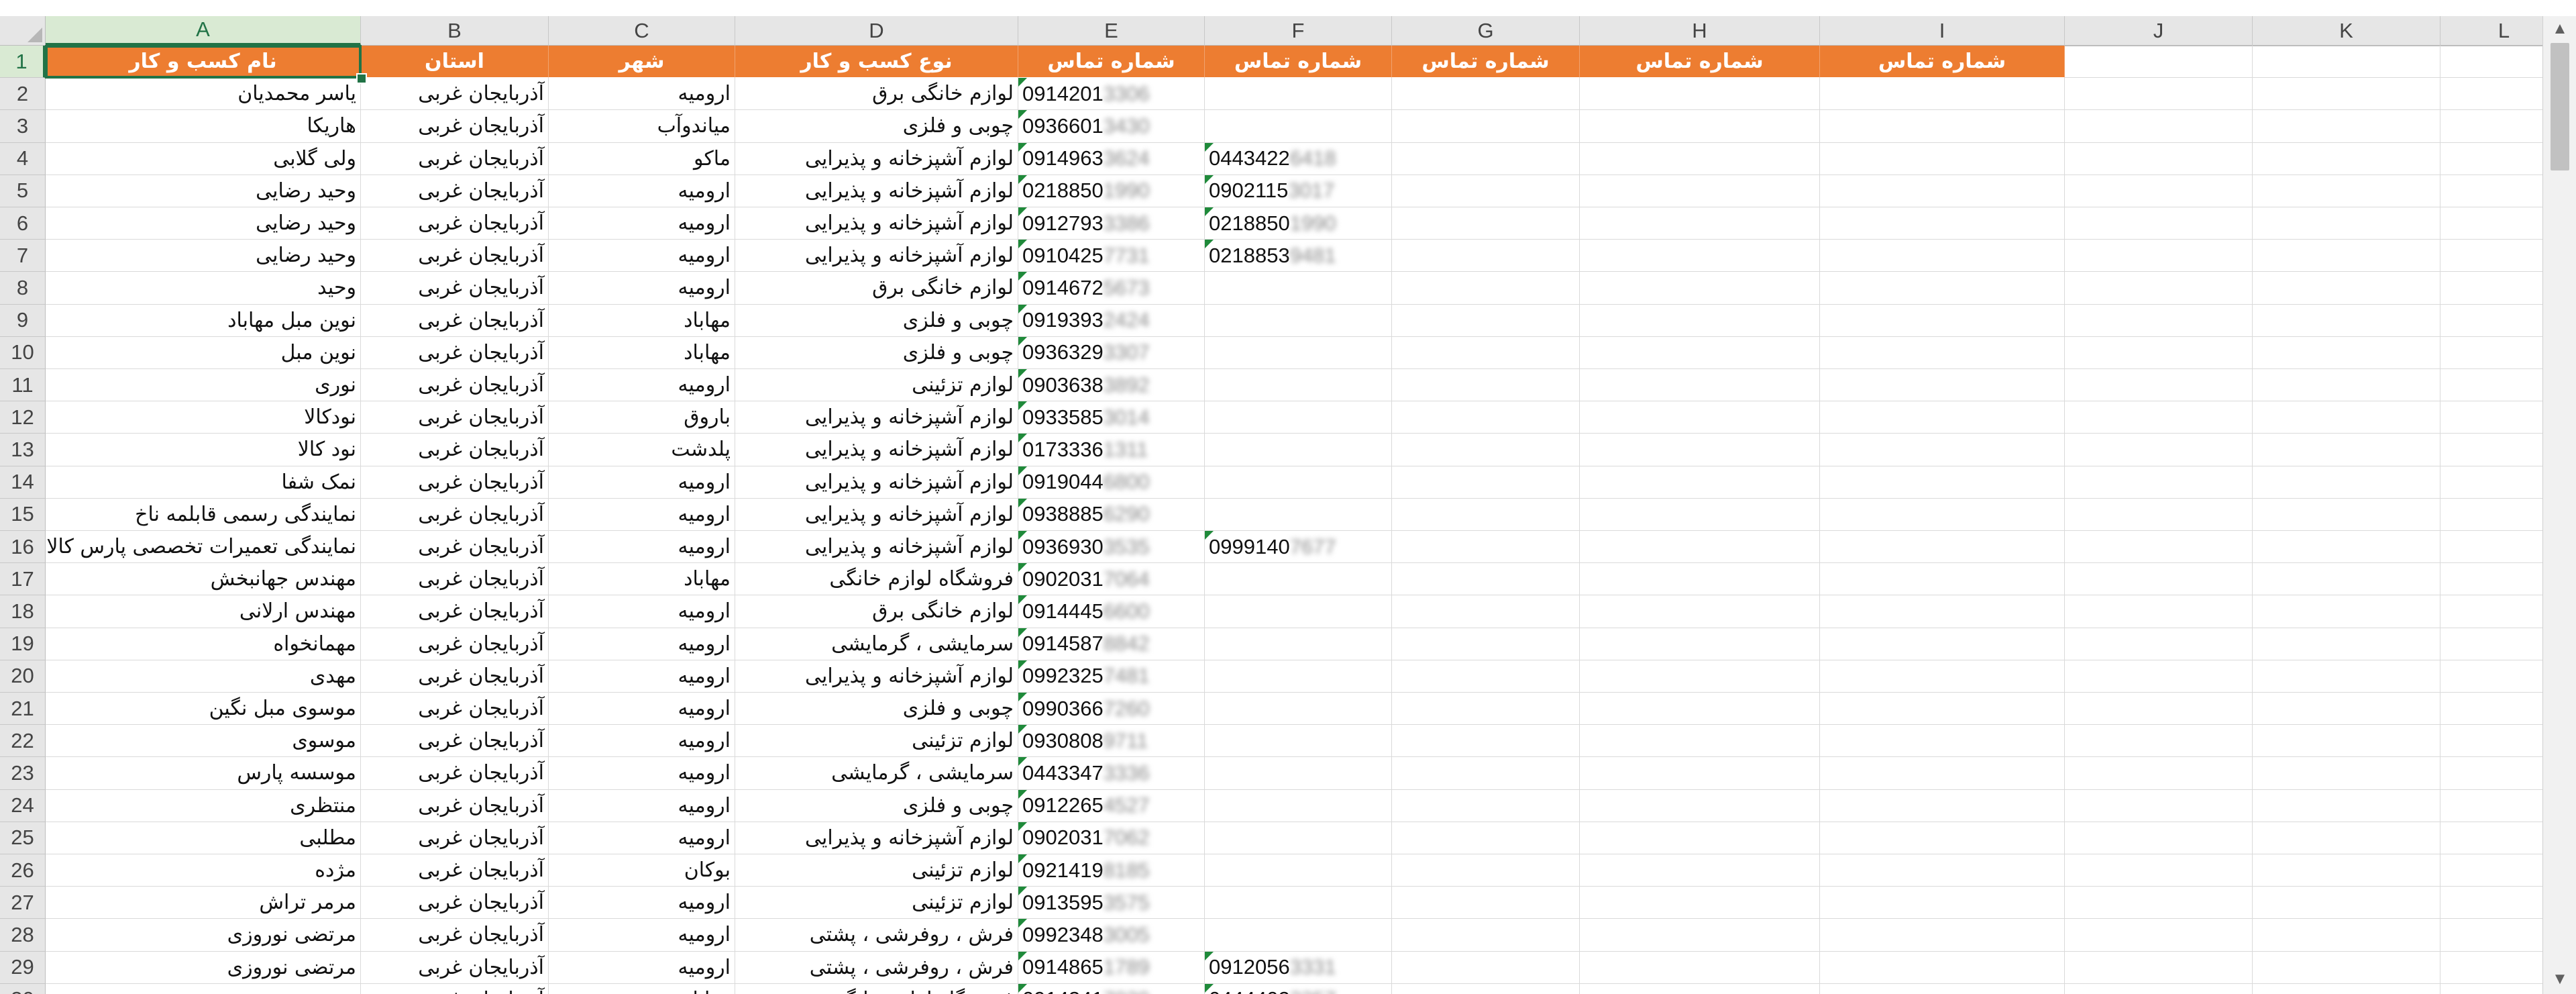 The width and height of the screenshot is (2576, 994). What do you see at coordinates (23, 62) in the screenshot?
I see `row-header: 1` at bounding box center [23, 62].